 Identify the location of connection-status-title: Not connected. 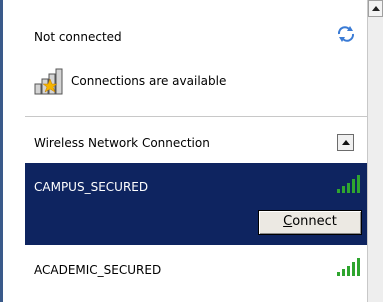
(78, 37).